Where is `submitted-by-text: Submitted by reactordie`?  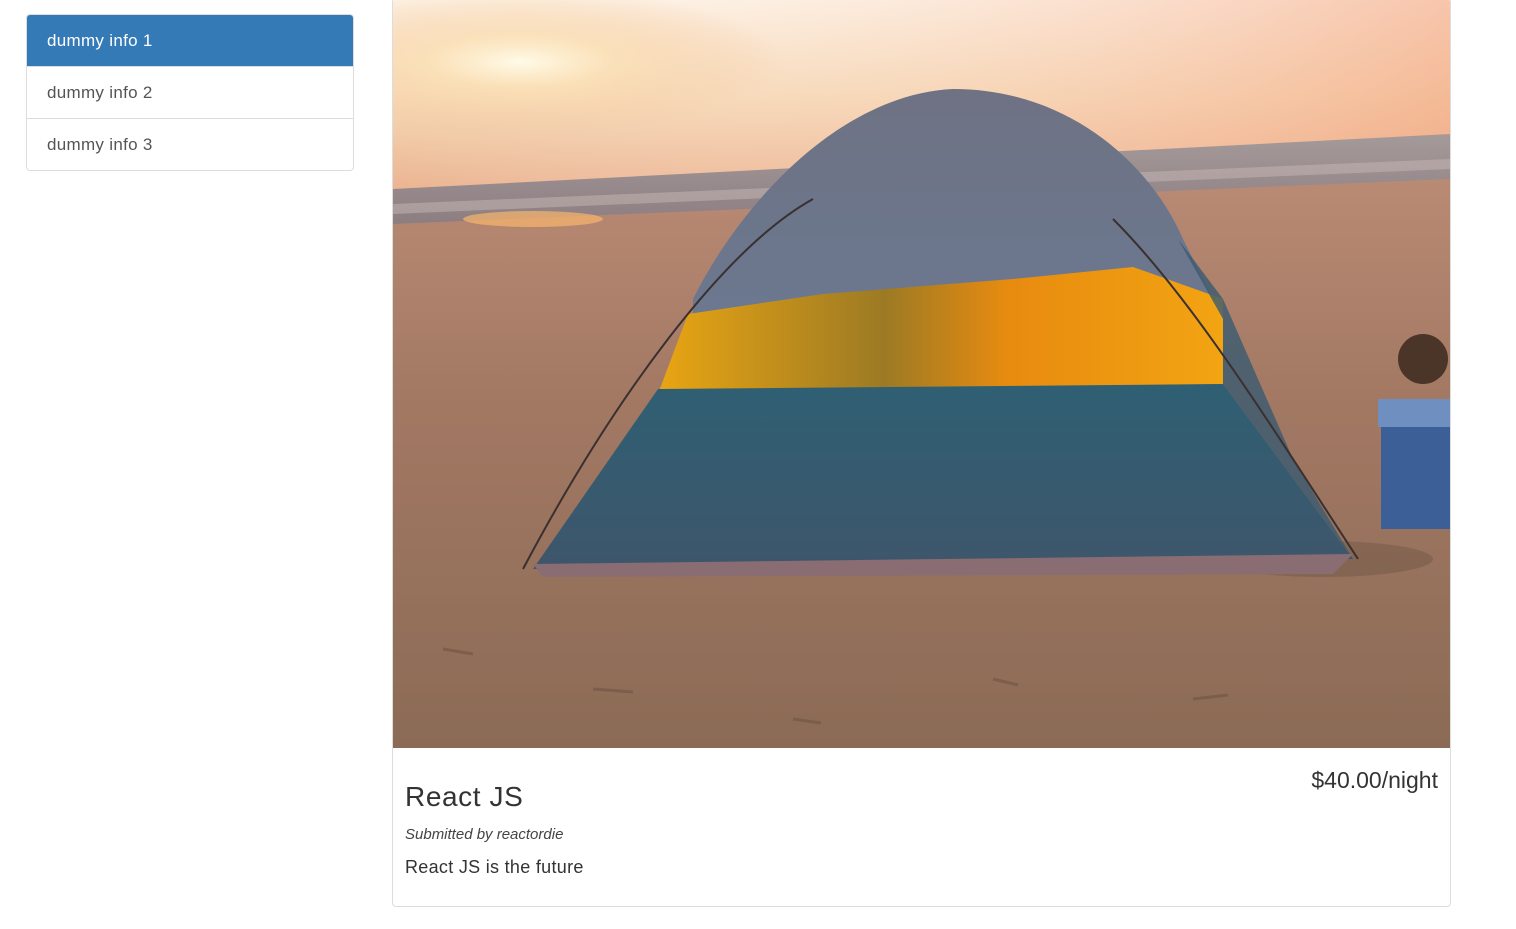
submitted-by-text: Submitted by reactordie is located at coordinates (484, 834).